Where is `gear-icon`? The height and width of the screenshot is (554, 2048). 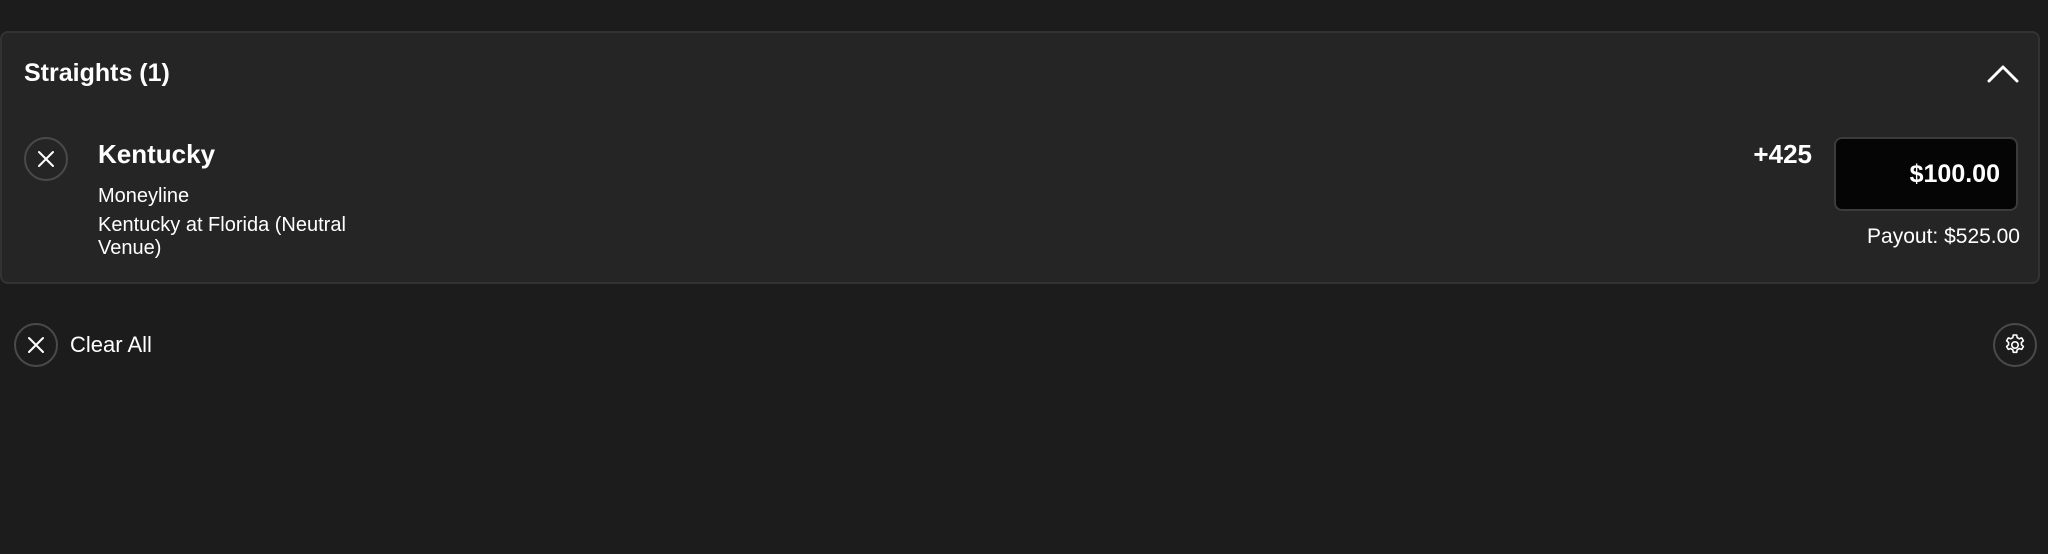 gear-icon is located at coordinates (2015, 344).